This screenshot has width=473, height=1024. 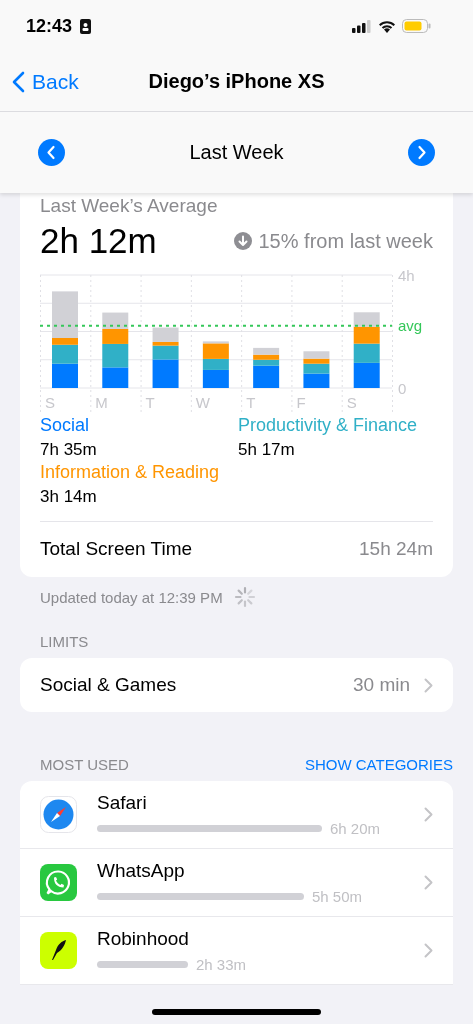 What do you see at coordinates (355, 828) in the screenshot?
I see `usage-time: 6h 20m` at bounding box center [355, 828].